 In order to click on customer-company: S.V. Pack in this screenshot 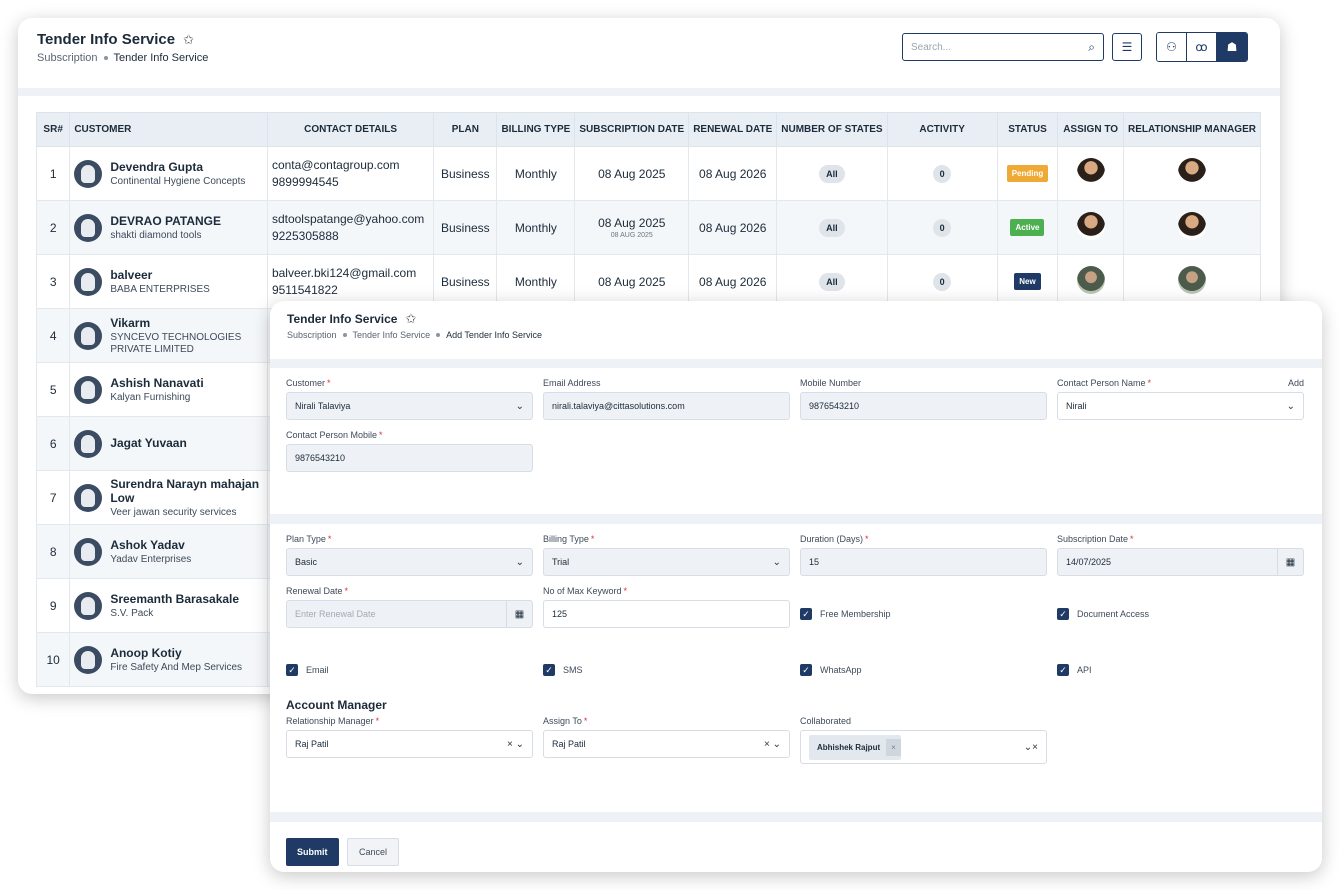, I will do `click(132, 613)`.